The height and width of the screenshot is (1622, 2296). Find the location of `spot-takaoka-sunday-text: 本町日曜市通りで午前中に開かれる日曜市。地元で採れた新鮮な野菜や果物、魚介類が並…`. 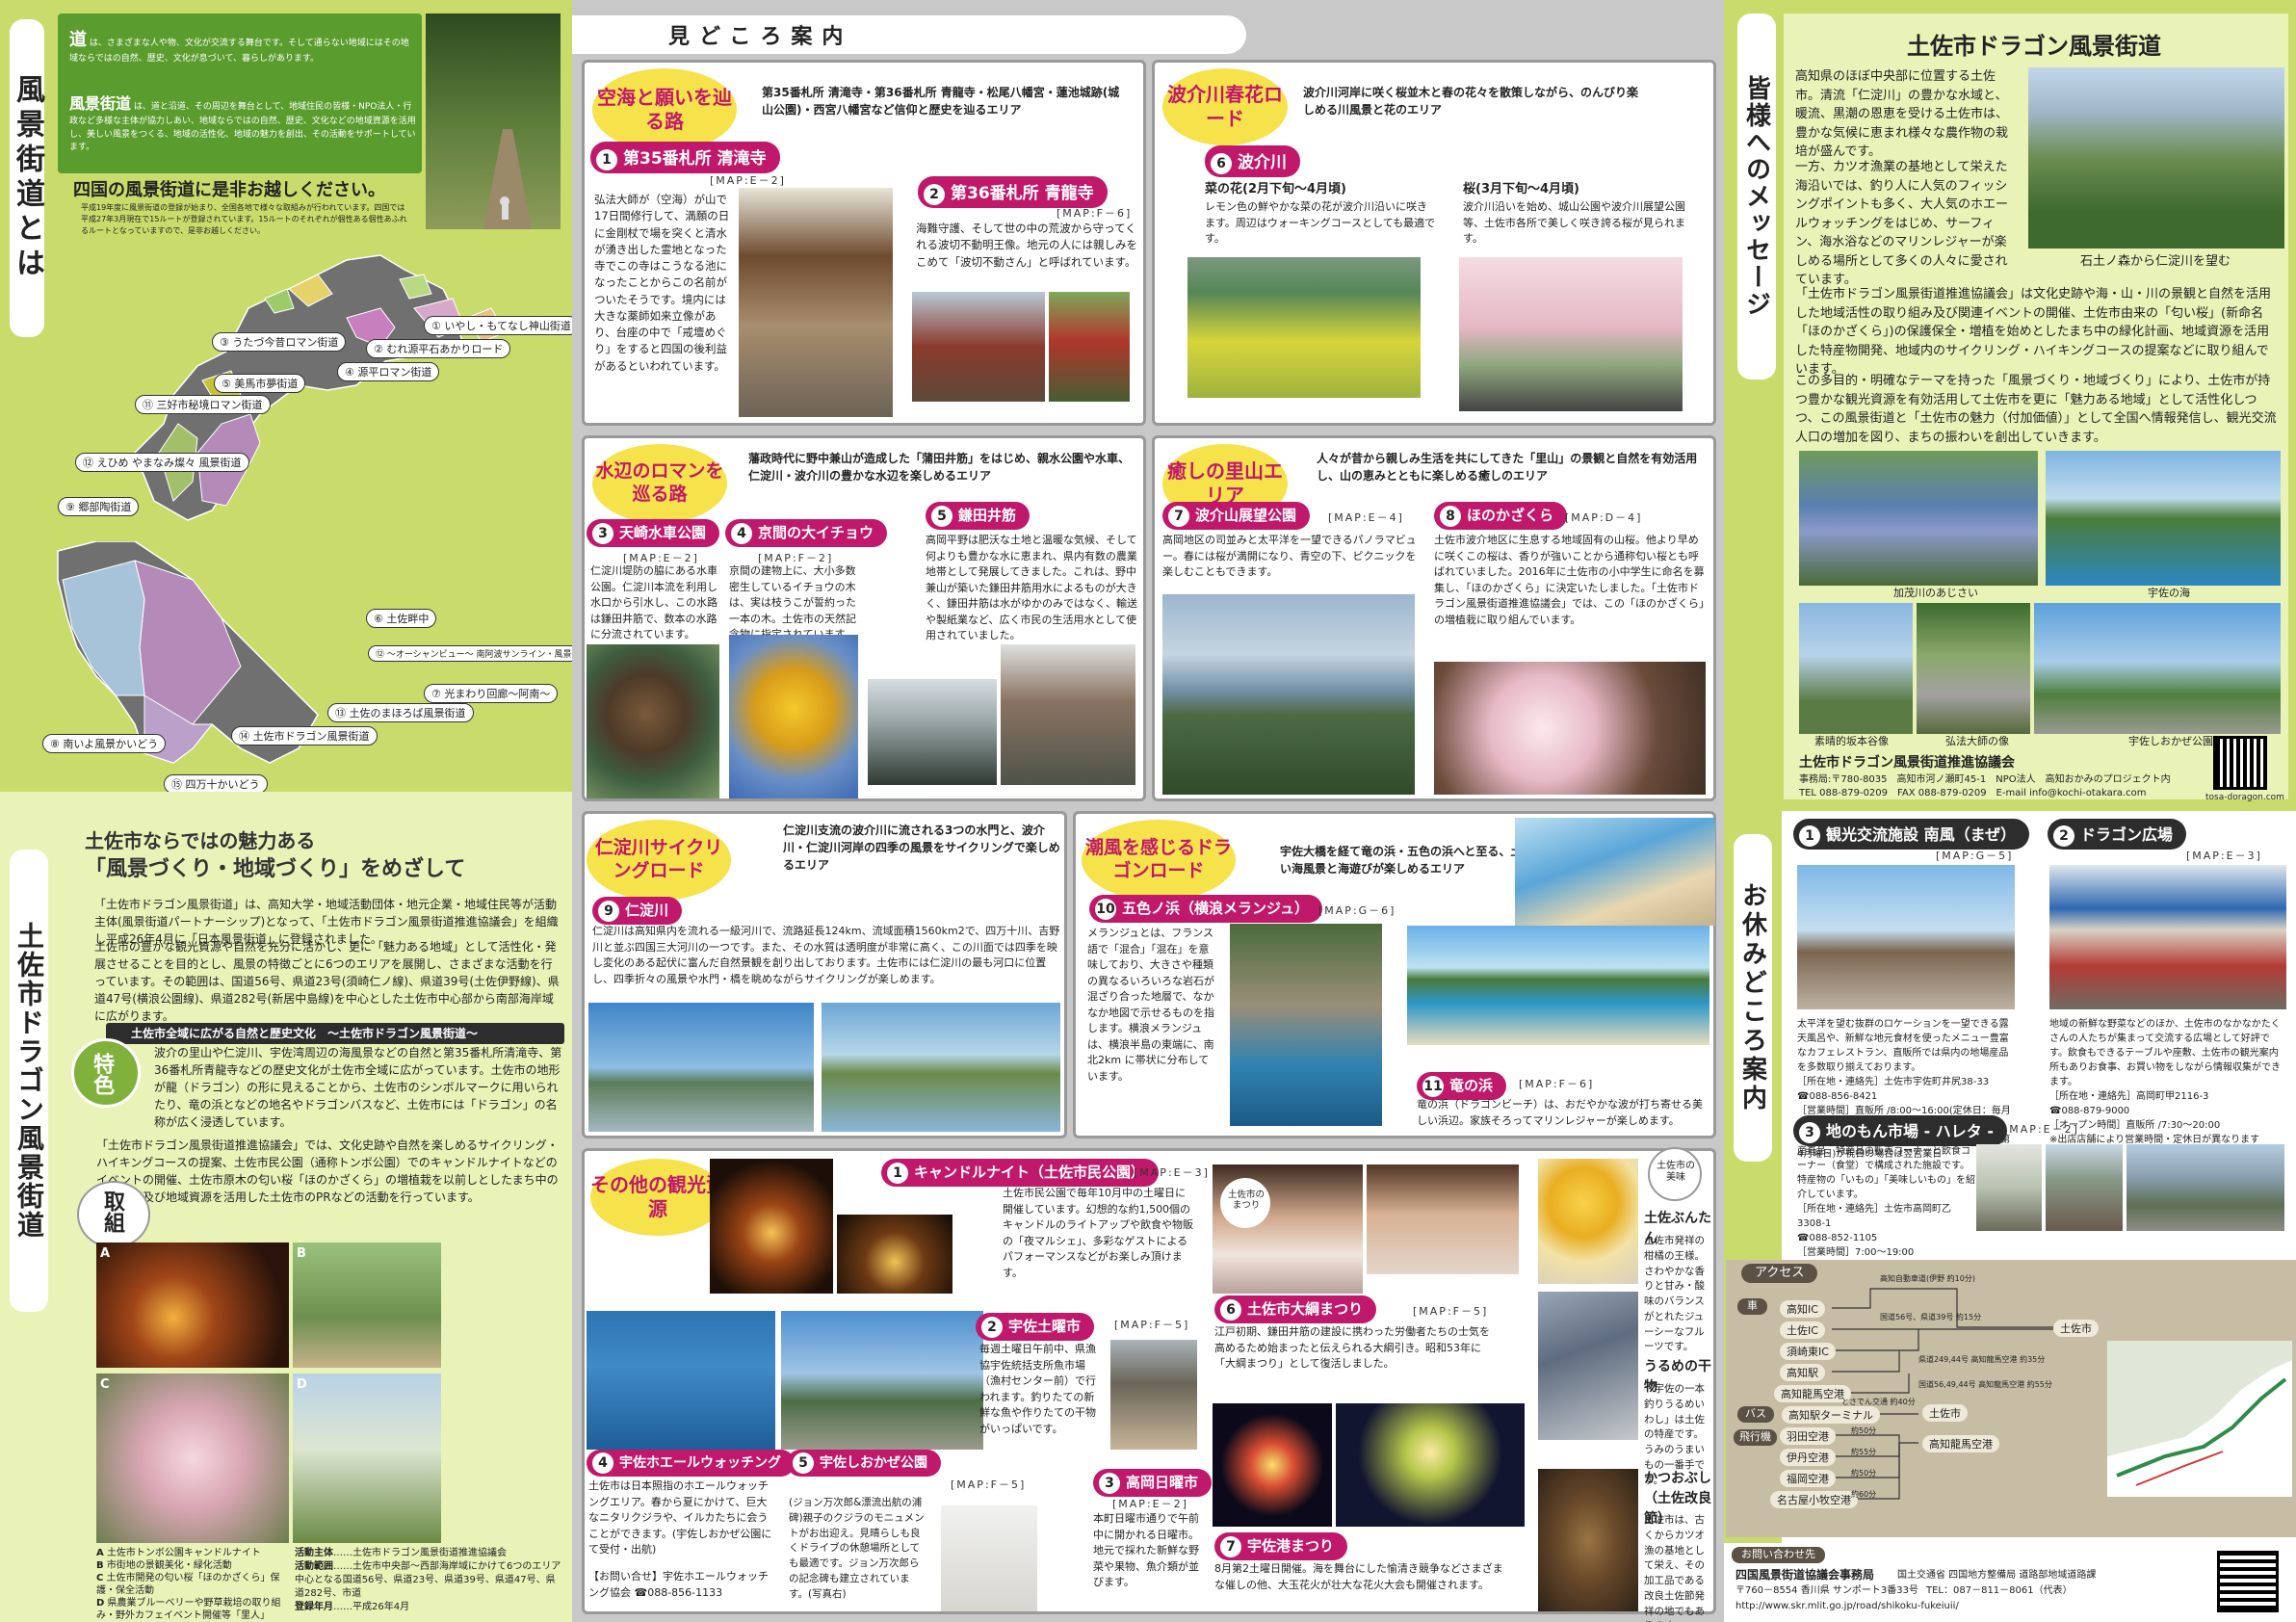

spot-takaoka-sunday-text: 本町日曜市通りで午前中に開かれる日曜市。地元で採れた新鮮な野菜や果物、魚介類が並… is located at coordinates (1146, 1550).